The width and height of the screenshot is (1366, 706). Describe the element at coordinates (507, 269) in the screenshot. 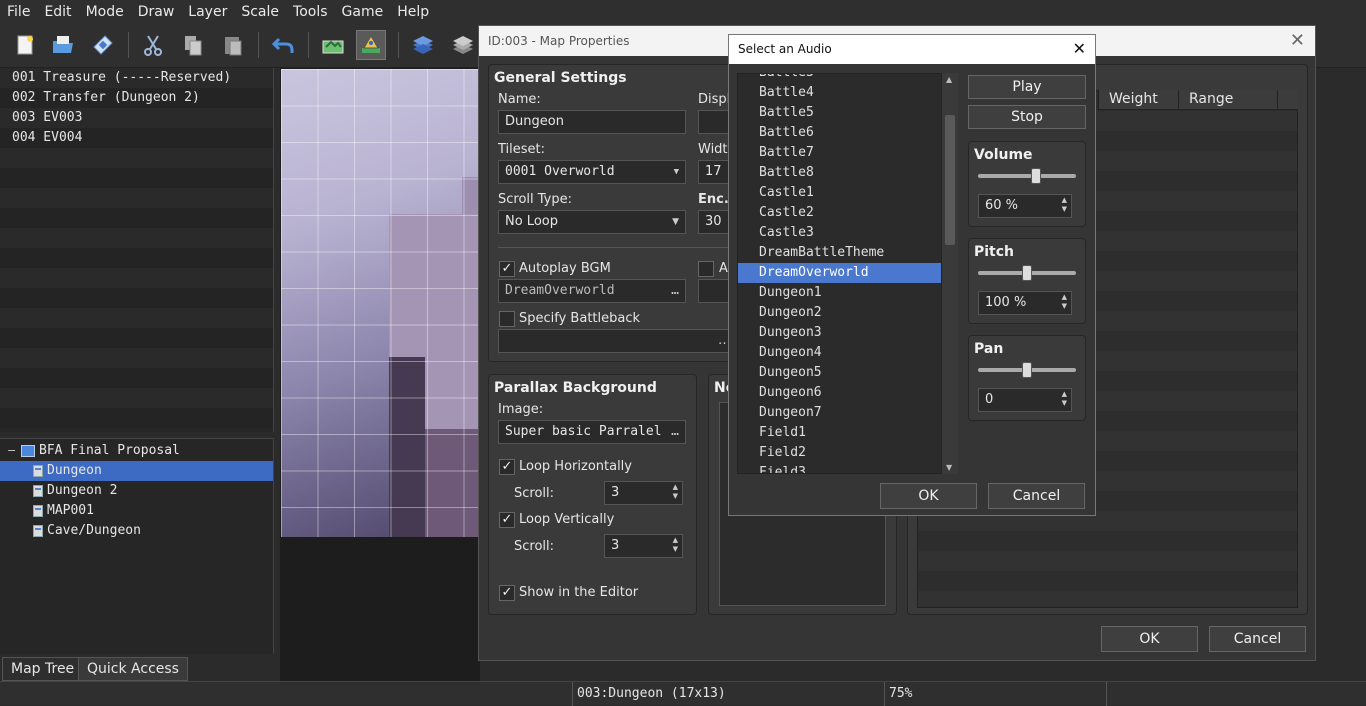

I see `autoplay-bgm-checkbox: ✓` at that location.